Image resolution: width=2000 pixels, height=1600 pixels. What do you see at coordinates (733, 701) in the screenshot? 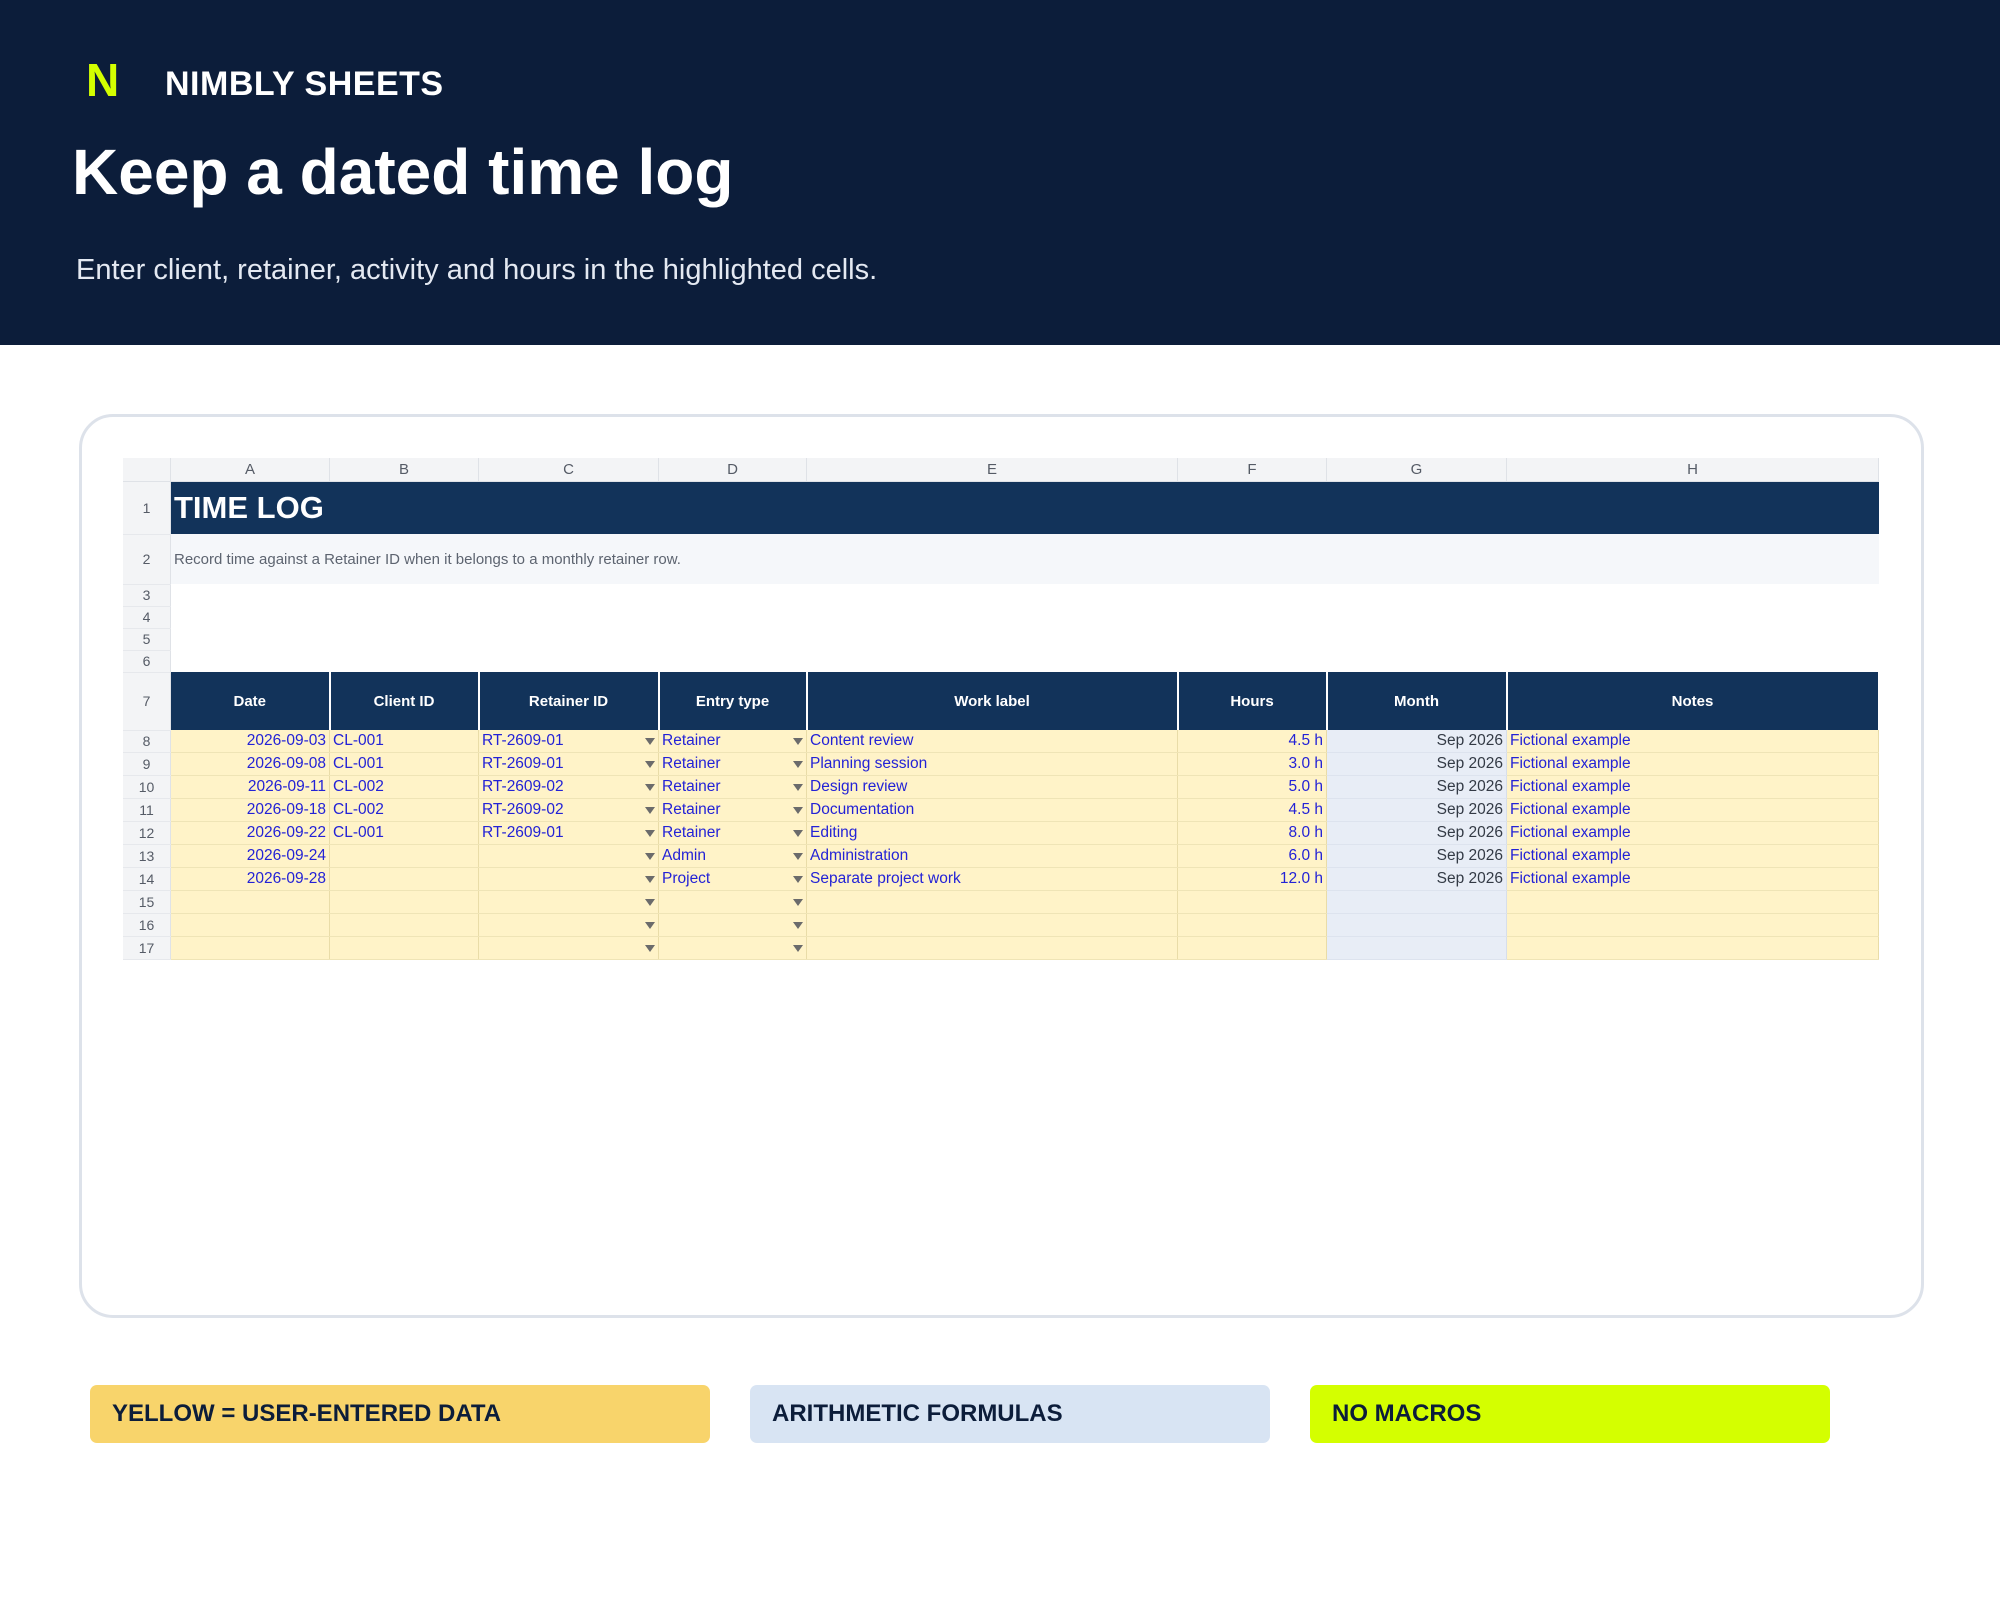
I see `header-entry-type: Entry type` at bounding box center [733, 701].